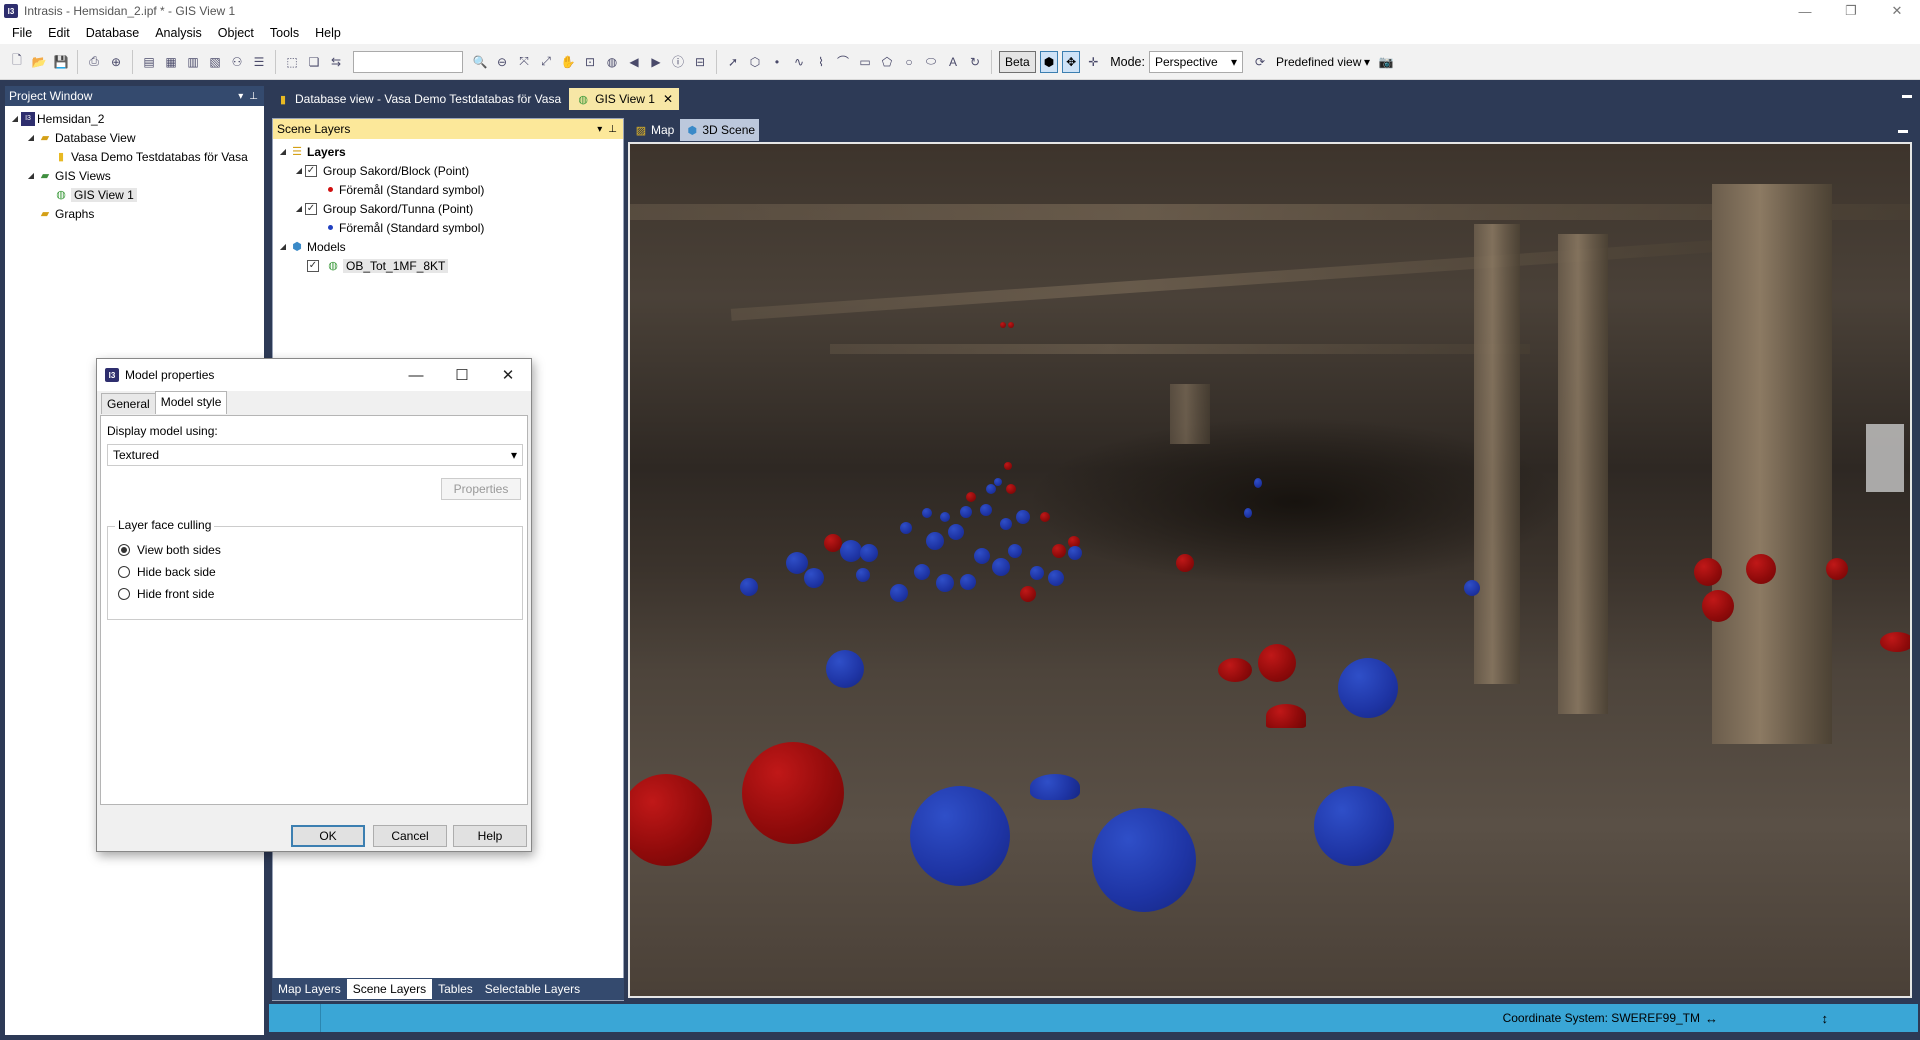  What do you see at coordinates (1071, 61) in the screenshot?
I see `navigate-icon: ✥` at bounding box center [1071, 61].